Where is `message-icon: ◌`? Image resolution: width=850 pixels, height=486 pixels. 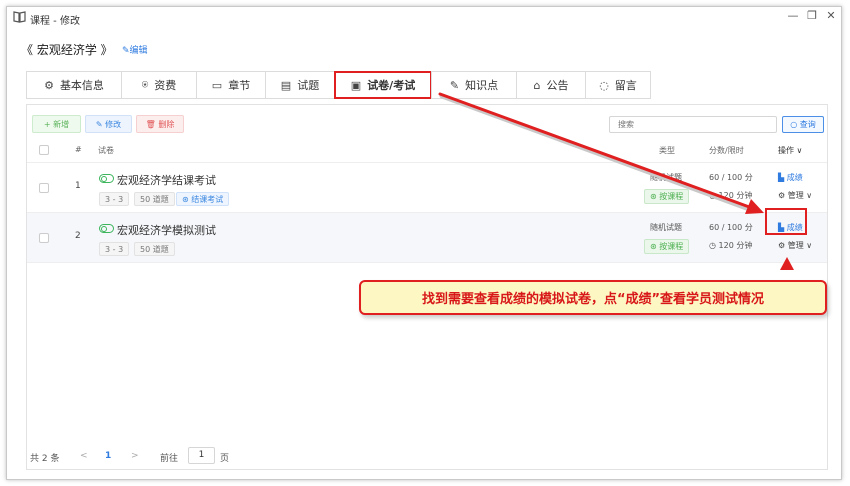 message-icon: ◌ is located at coordinates (604, 85).